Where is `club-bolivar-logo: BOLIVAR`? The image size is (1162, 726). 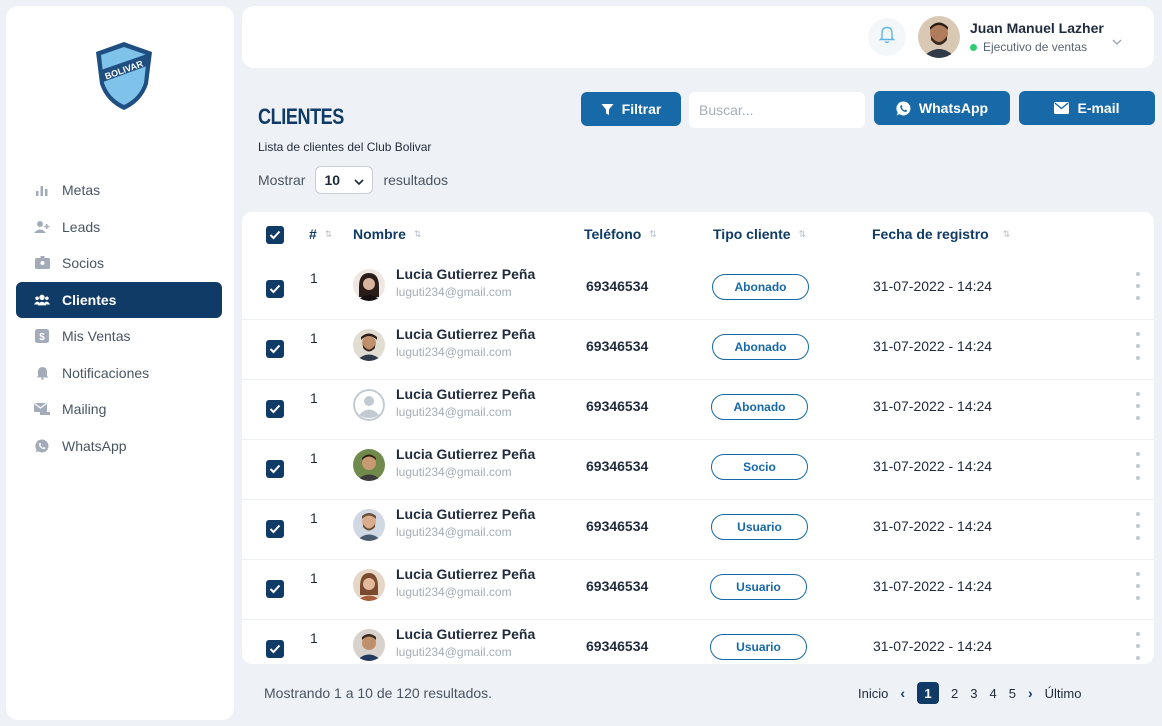 club-bolivar-logo: BOLIVAR is located at coordinates (124, 76).